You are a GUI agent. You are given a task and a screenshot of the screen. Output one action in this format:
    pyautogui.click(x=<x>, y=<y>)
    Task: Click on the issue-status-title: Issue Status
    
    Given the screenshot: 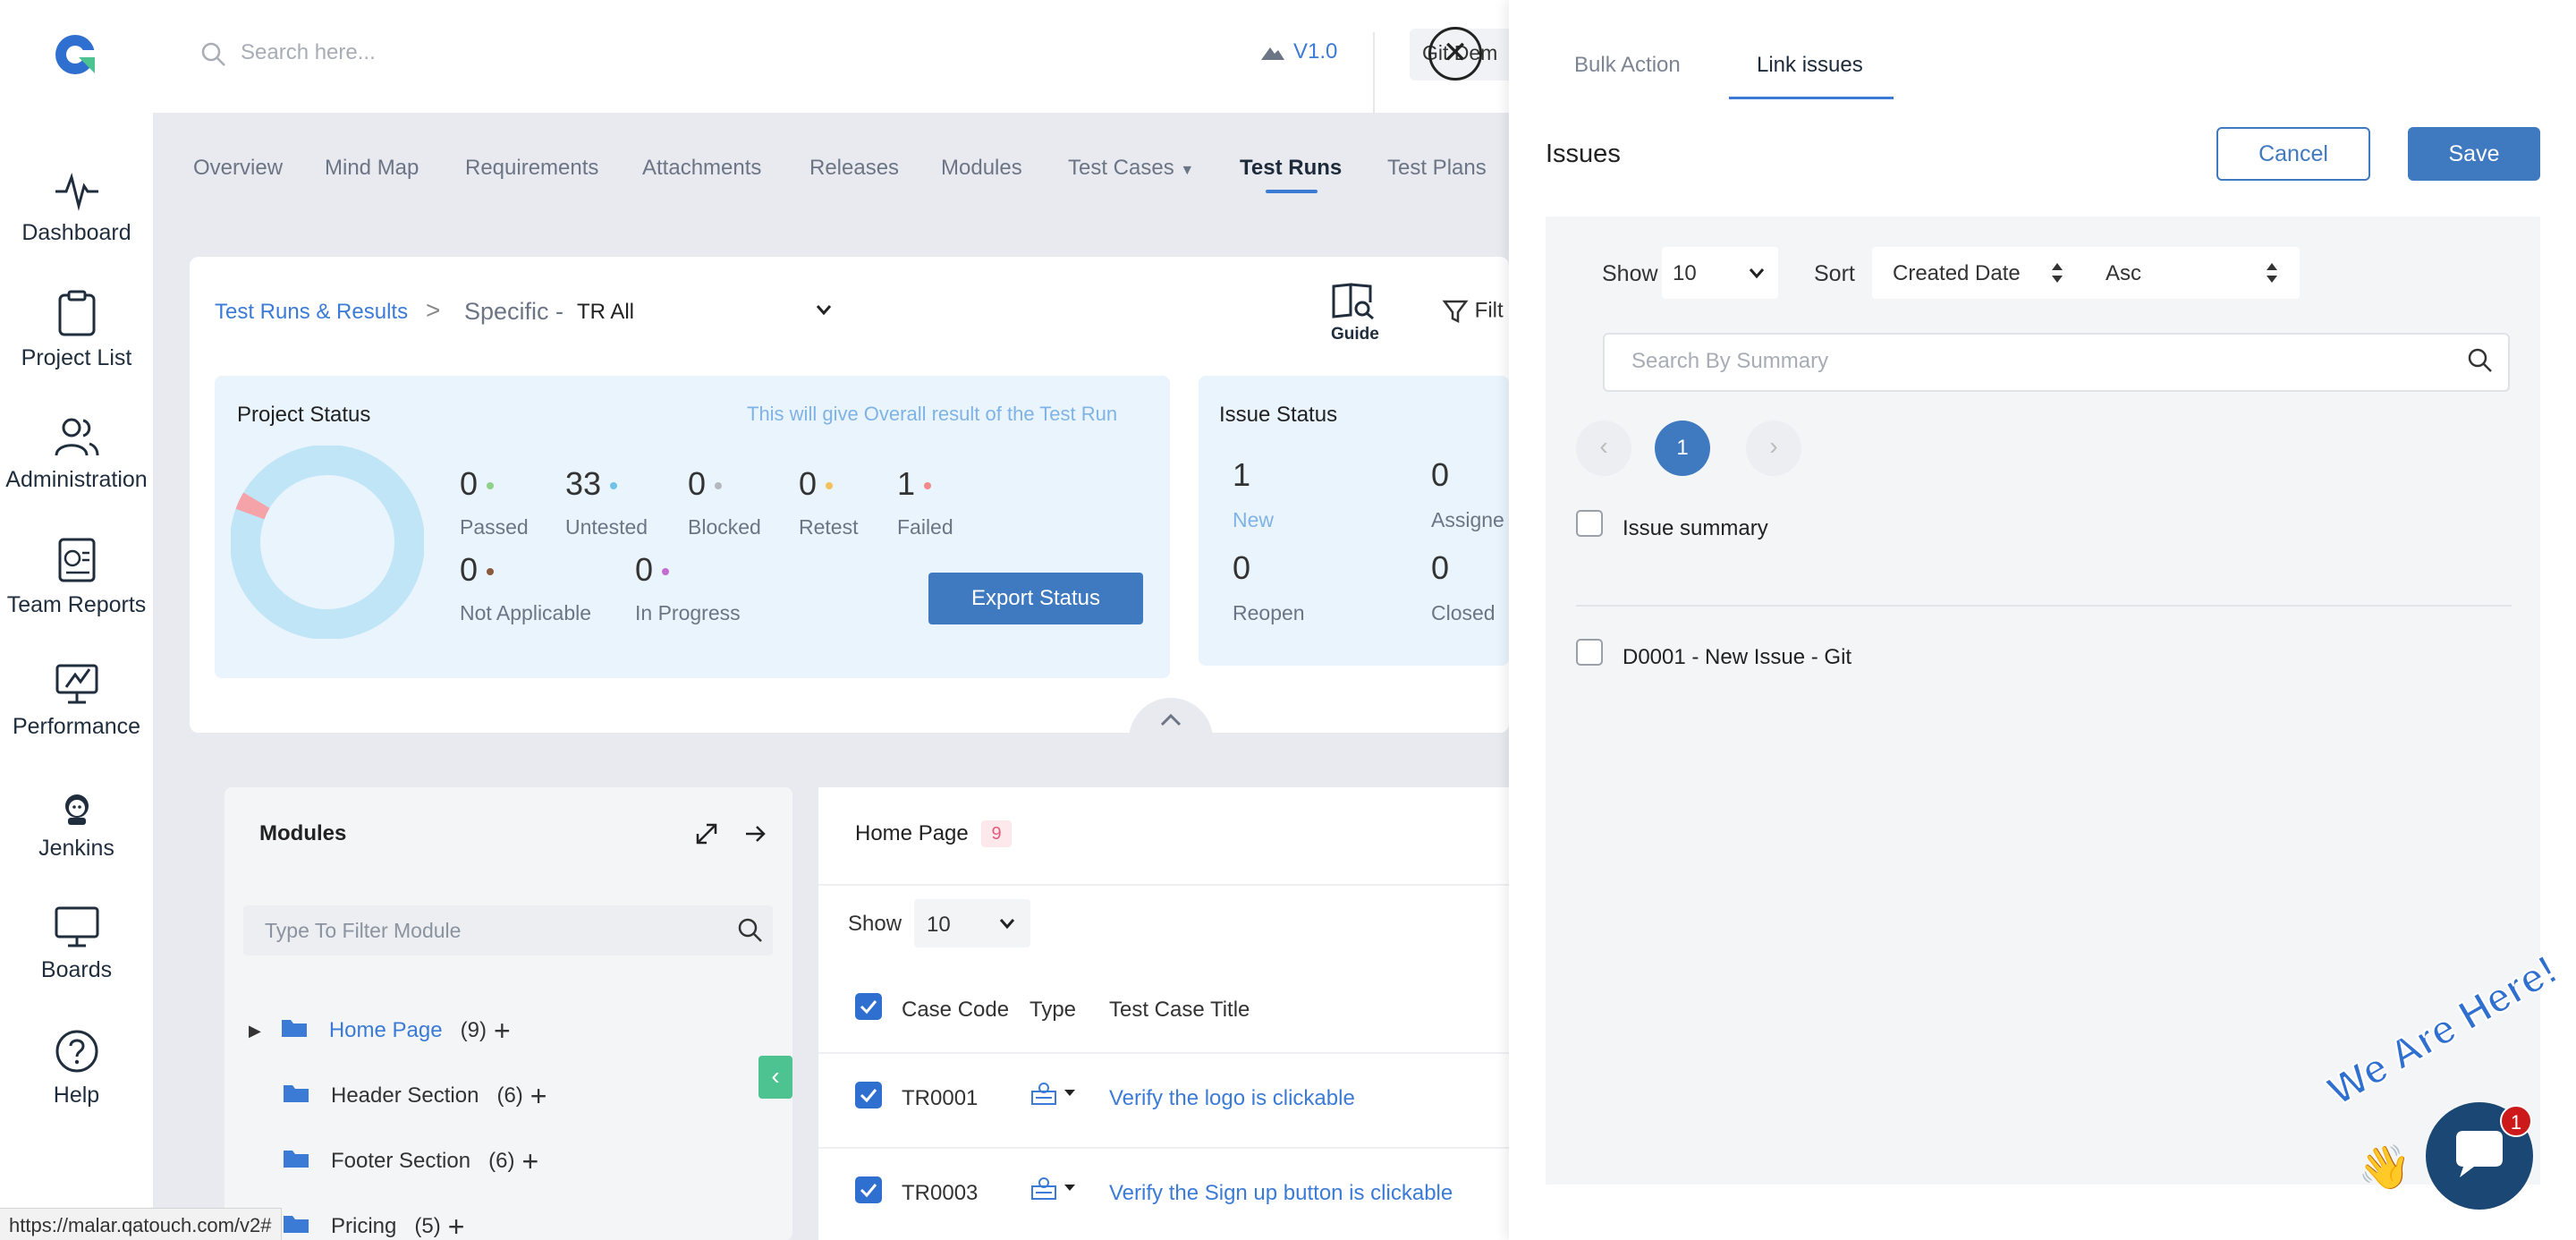 What is the action you would take?
    pyautogui.click(x=1278, y=415)
    